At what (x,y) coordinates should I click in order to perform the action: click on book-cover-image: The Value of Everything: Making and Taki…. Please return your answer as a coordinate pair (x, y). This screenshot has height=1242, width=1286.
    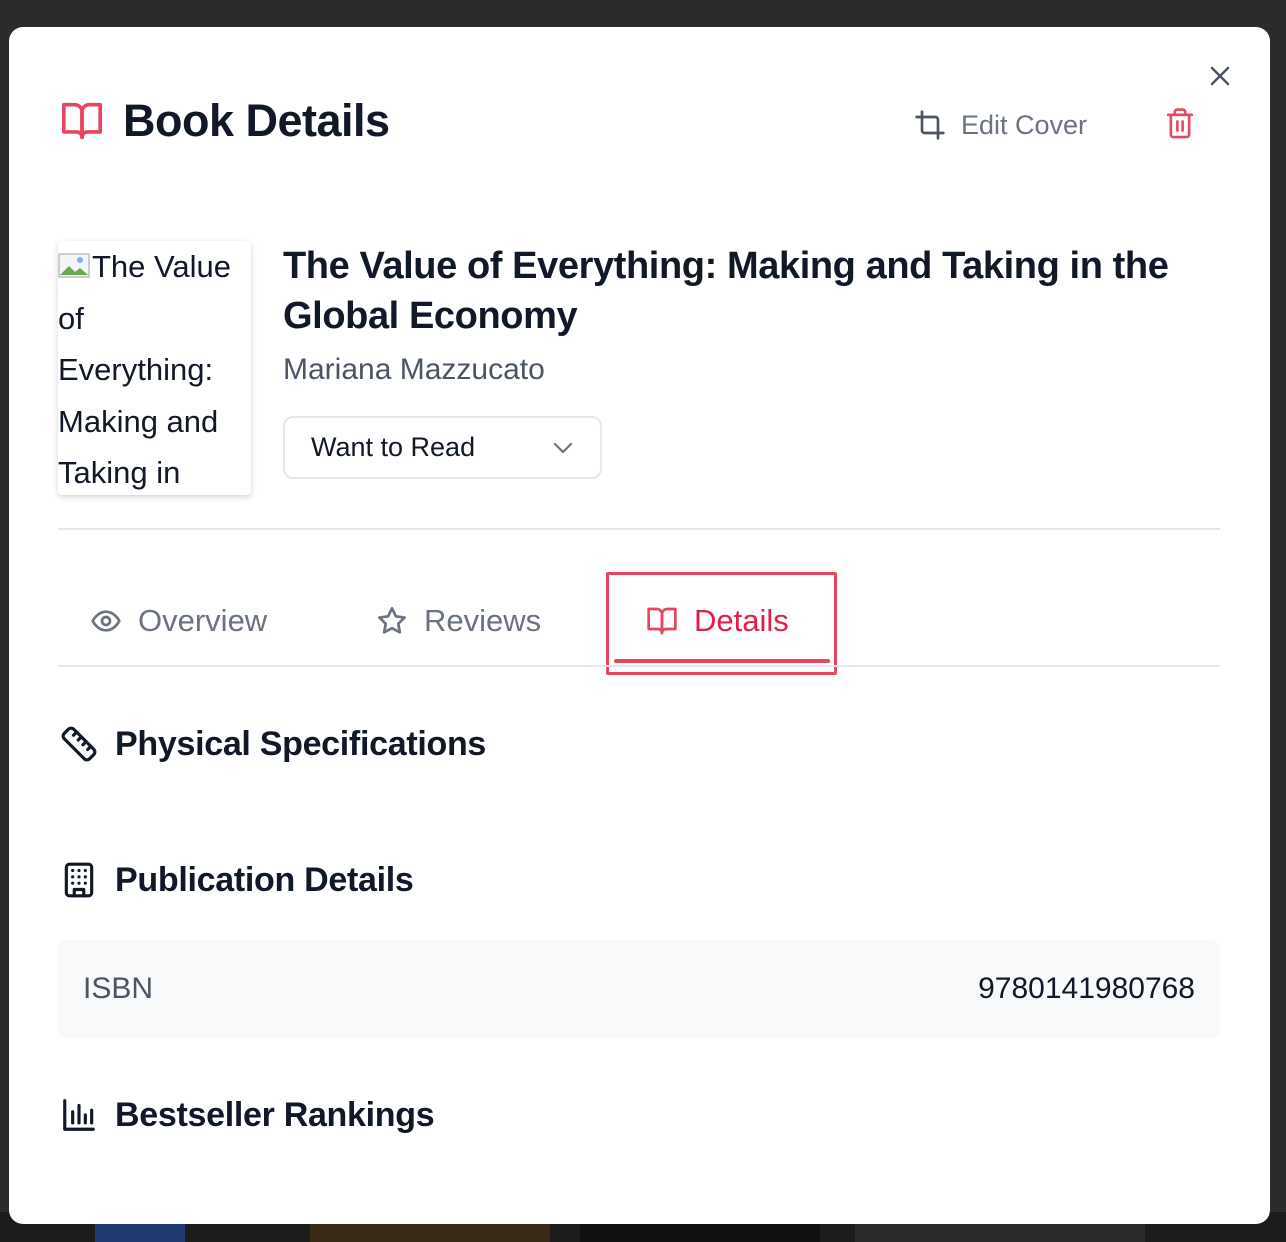
    Looking at the image, I should click on (154, 368).